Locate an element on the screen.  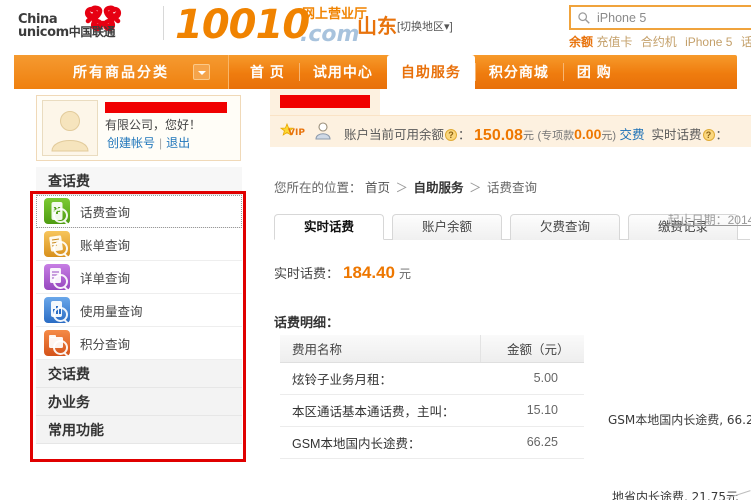
bill-search-icon is located at coordinates (57, 244).